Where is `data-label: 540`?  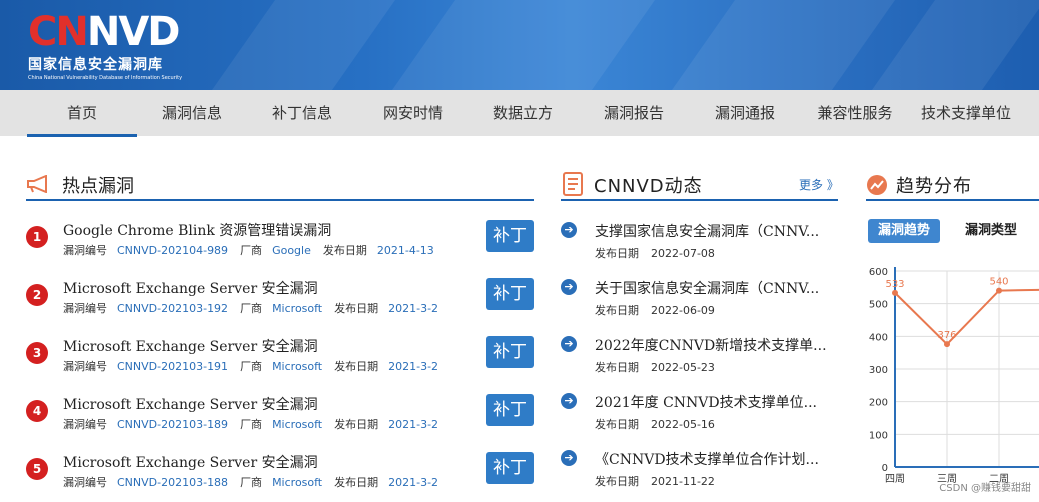 data-label: 540 is located at coordinates (998, 282).